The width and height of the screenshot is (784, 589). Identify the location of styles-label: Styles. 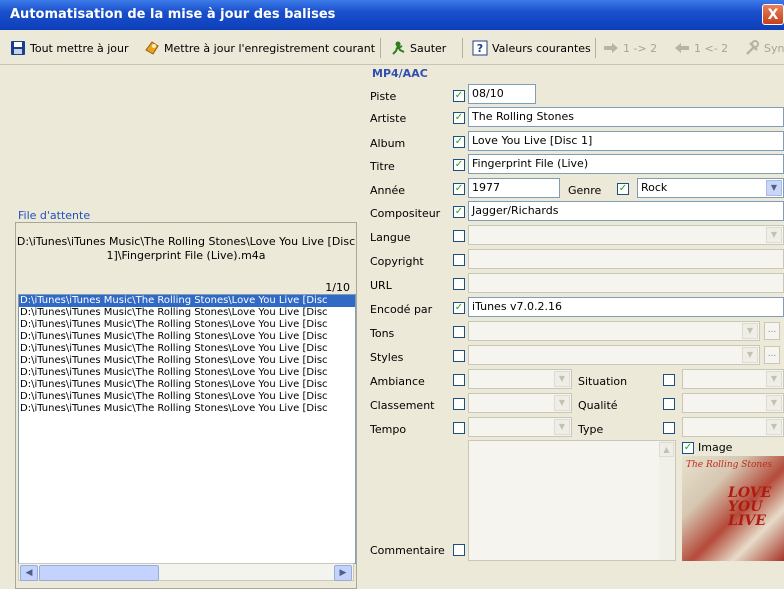
(387, 357).